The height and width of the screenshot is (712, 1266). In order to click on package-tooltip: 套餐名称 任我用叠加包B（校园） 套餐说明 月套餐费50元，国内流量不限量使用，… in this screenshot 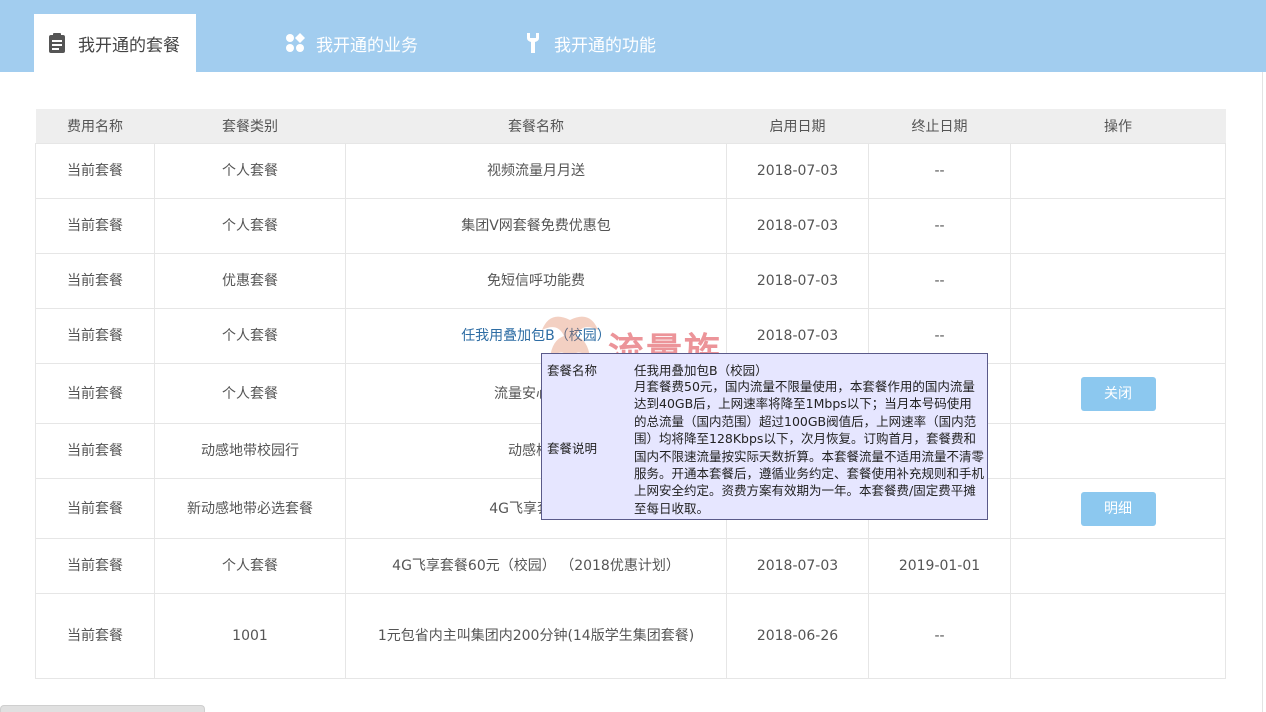, I will do `click(764, 436)`.